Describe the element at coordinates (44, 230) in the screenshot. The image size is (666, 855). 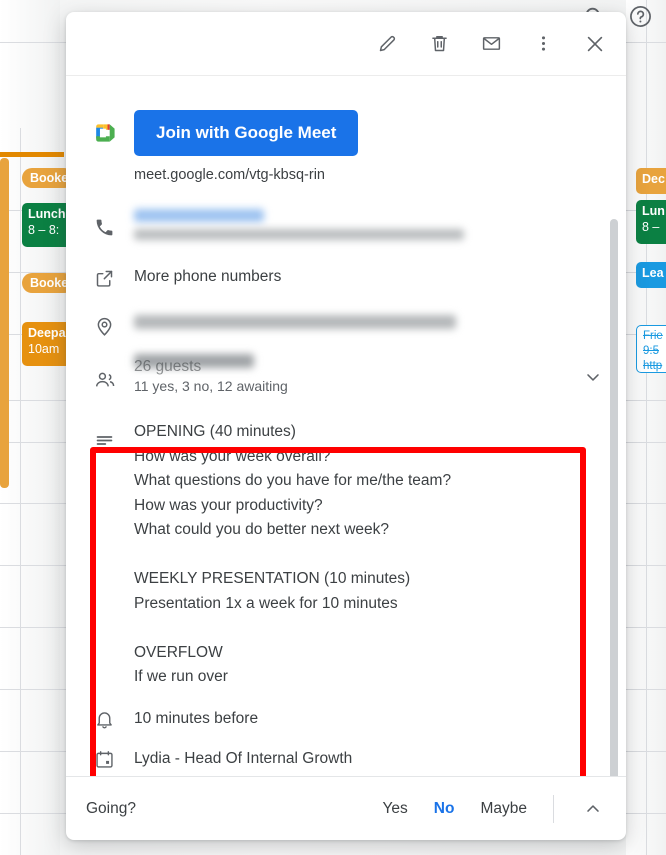
I see `calendar-event-time: 8 – 8:` at that location.